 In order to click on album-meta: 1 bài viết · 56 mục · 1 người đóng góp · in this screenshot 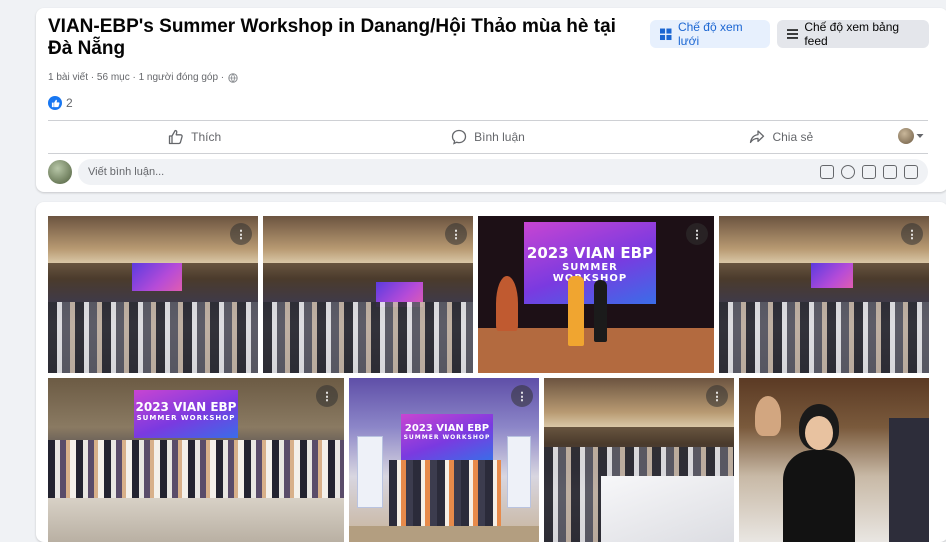, I will do `click(143, 77)`.